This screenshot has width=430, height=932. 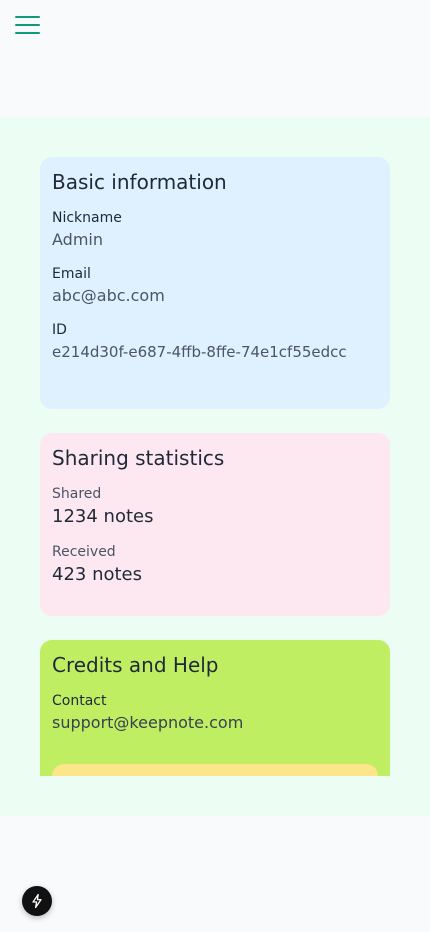 What do you see at coordinates (139, 182) in the screenshot?
I see `basic-information-title: Basic information` at bounding box center [139, 182].